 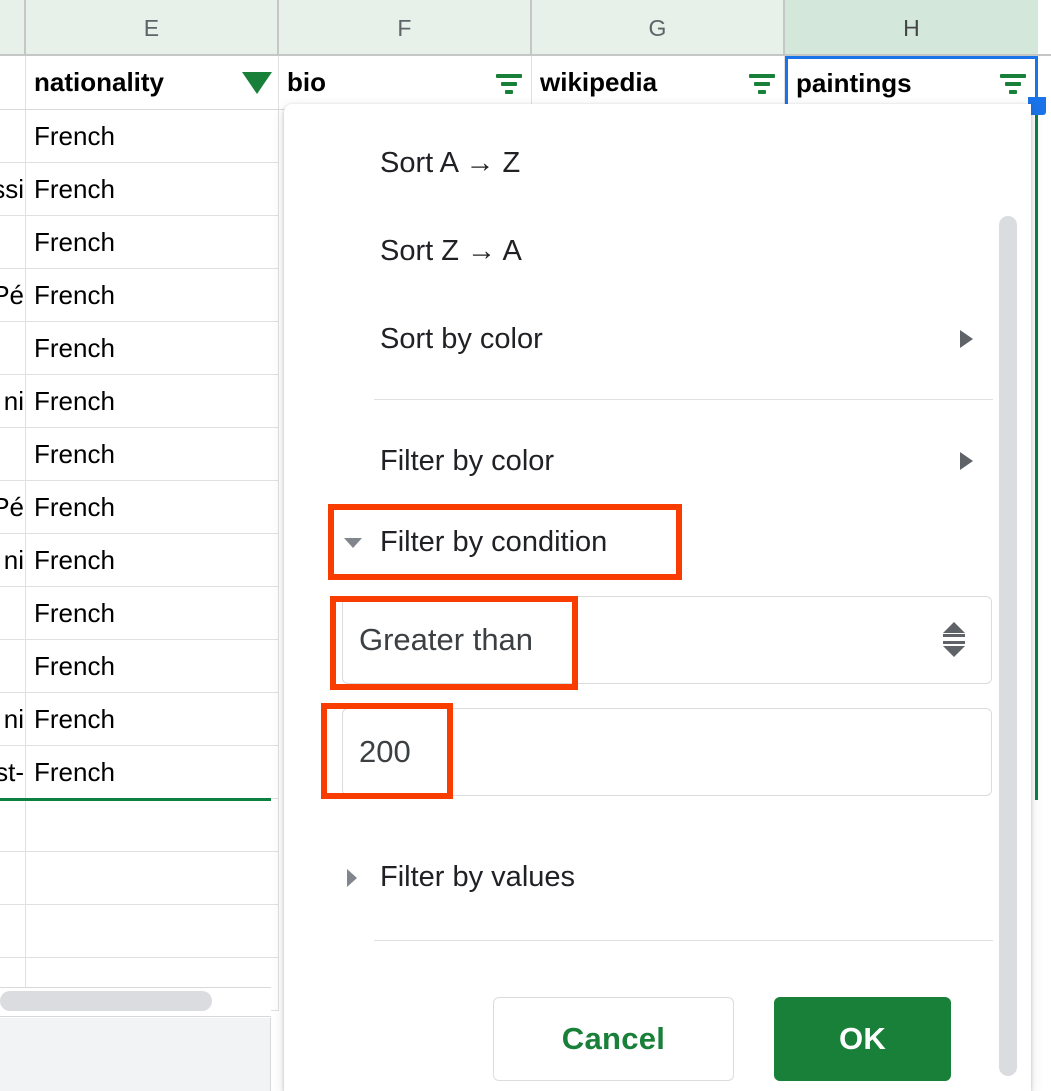 I want to click on header-label-paintings: paintings, so click(x=854, y=82).